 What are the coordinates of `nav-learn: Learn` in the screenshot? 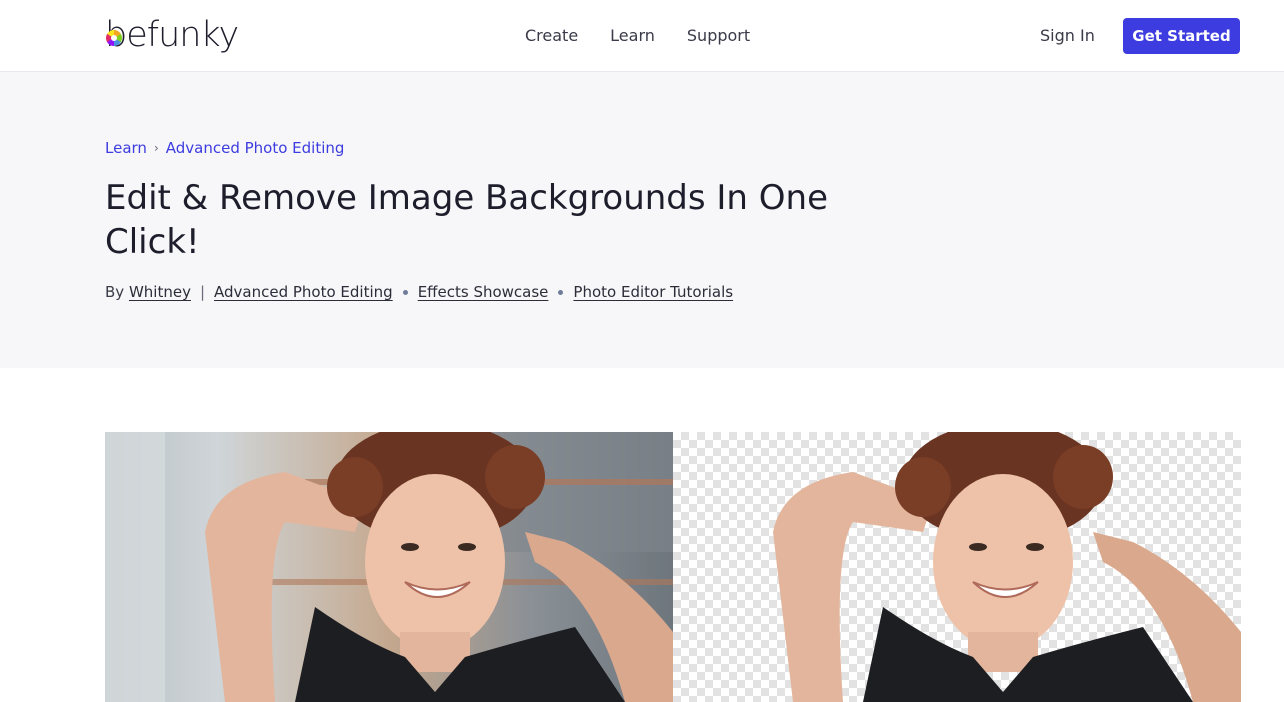 It's located at (632, 36).